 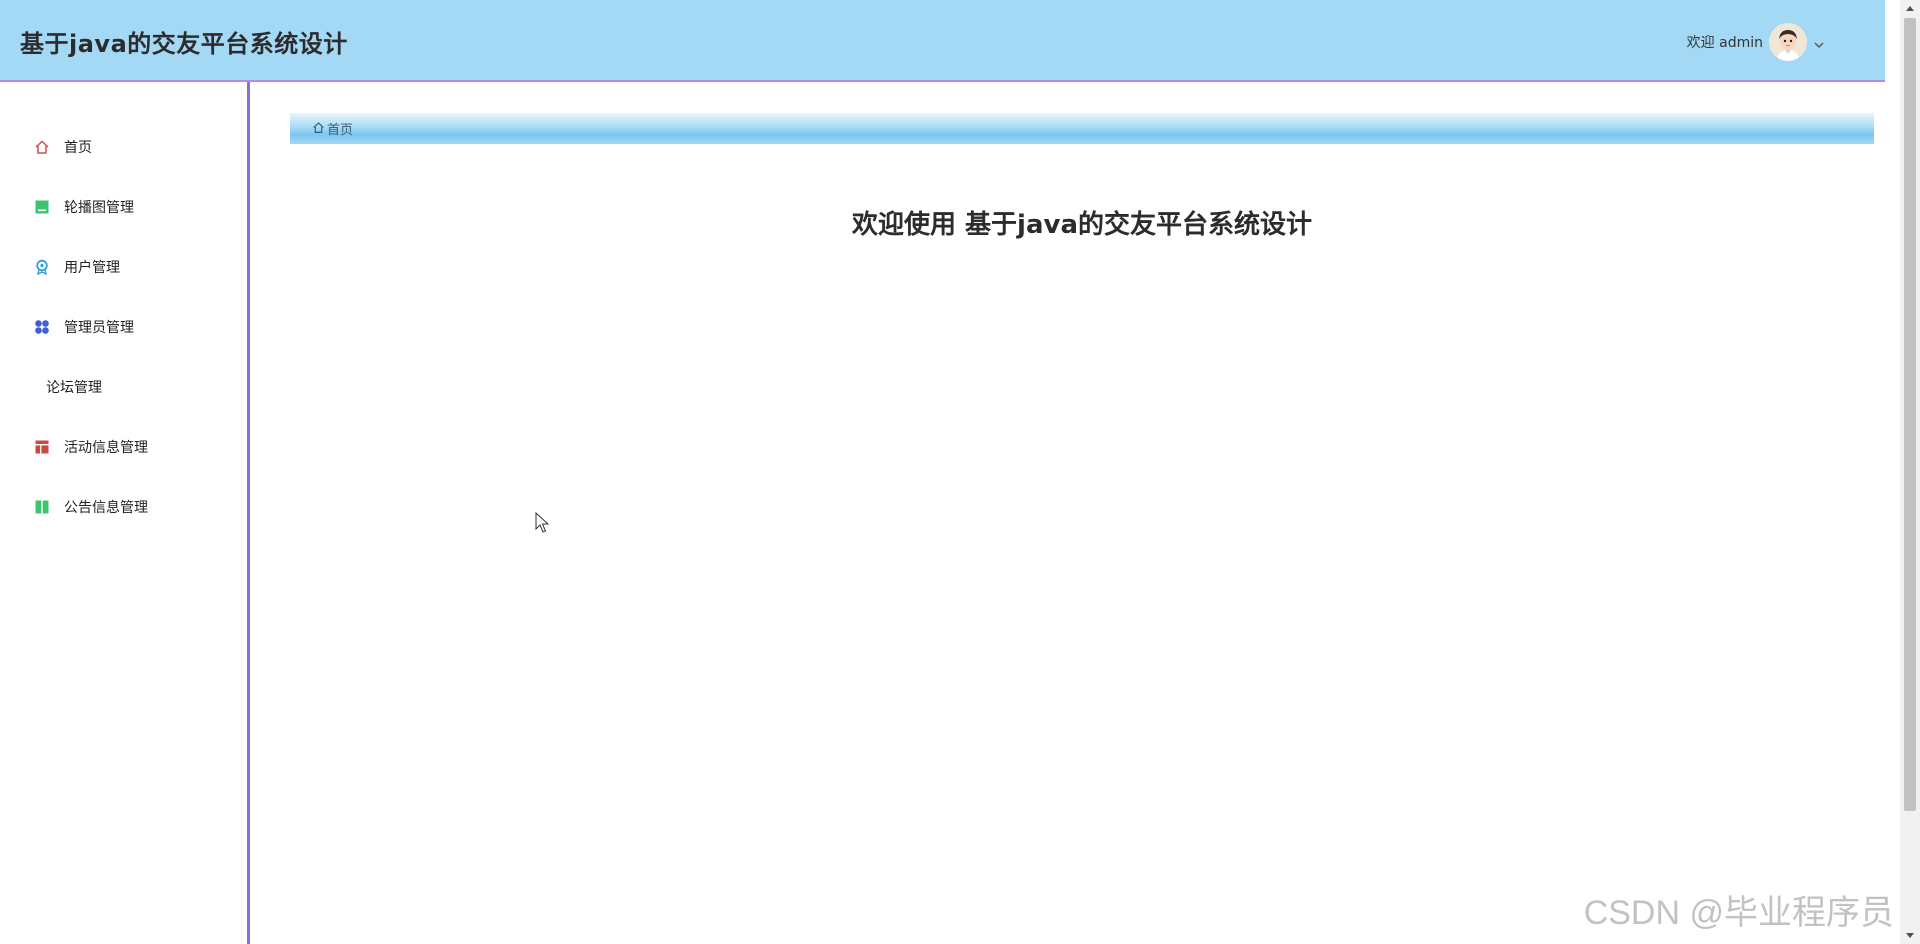 I want to click on user-menu: 欢迎 admin, so click(x=1756, y=42).